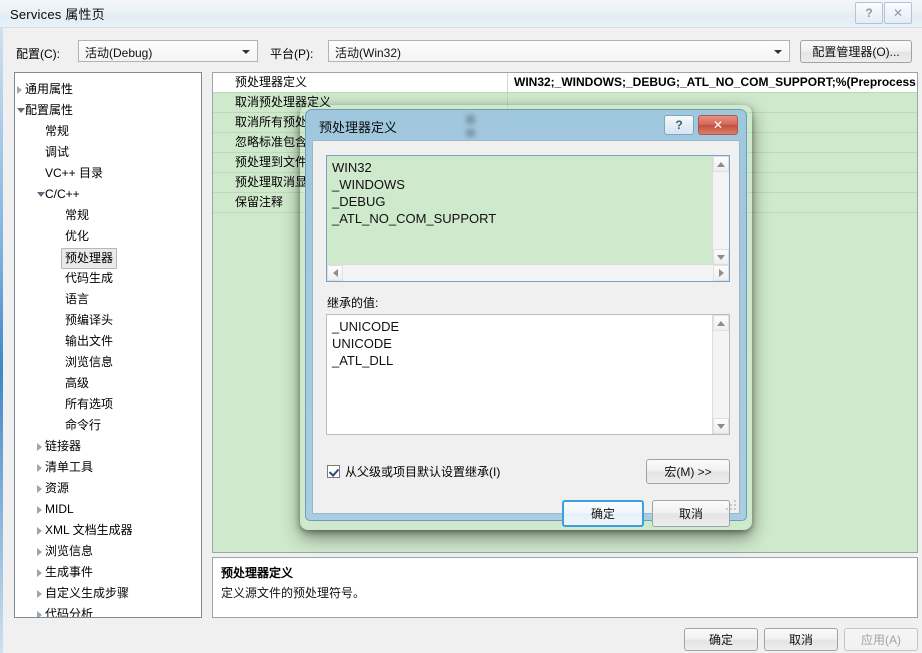  Describe the element at coordinates (62, 194) in the screenshot. I see `tree-item-label: C/C++` at that location.